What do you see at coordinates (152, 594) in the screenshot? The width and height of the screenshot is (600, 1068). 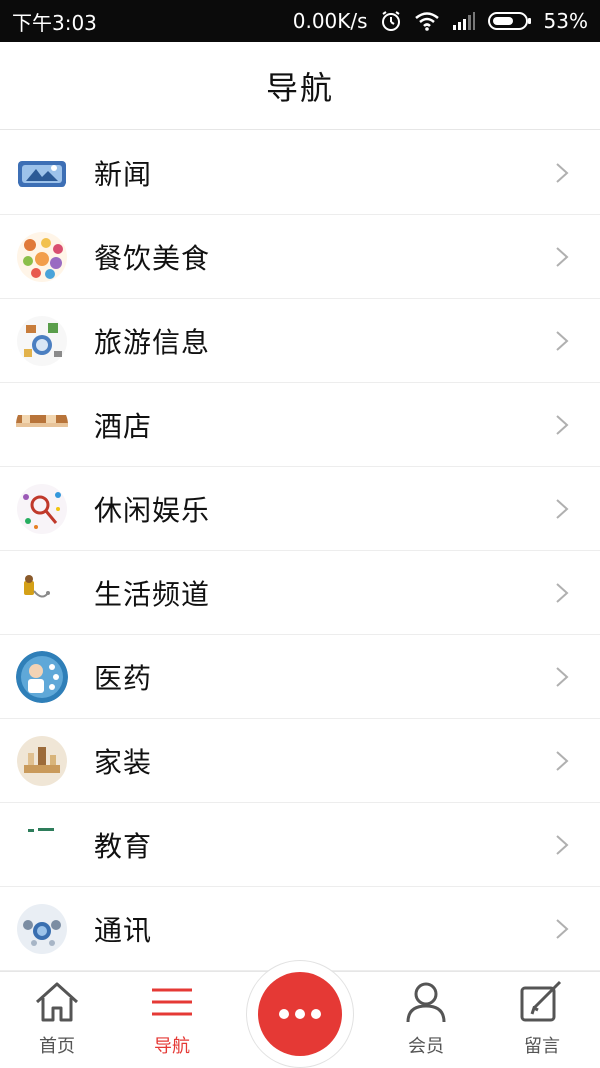 I see `list-item-label: 生活频道` at bounding box center [152, 594].